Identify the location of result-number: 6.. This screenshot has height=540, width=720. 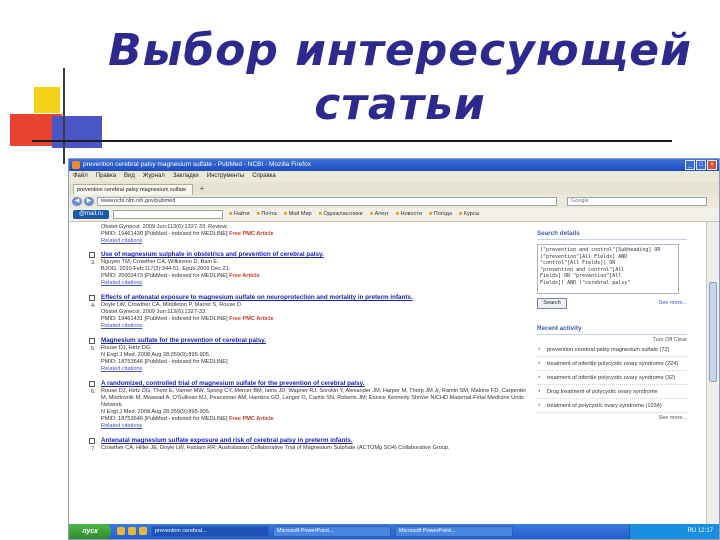
(93, 392).